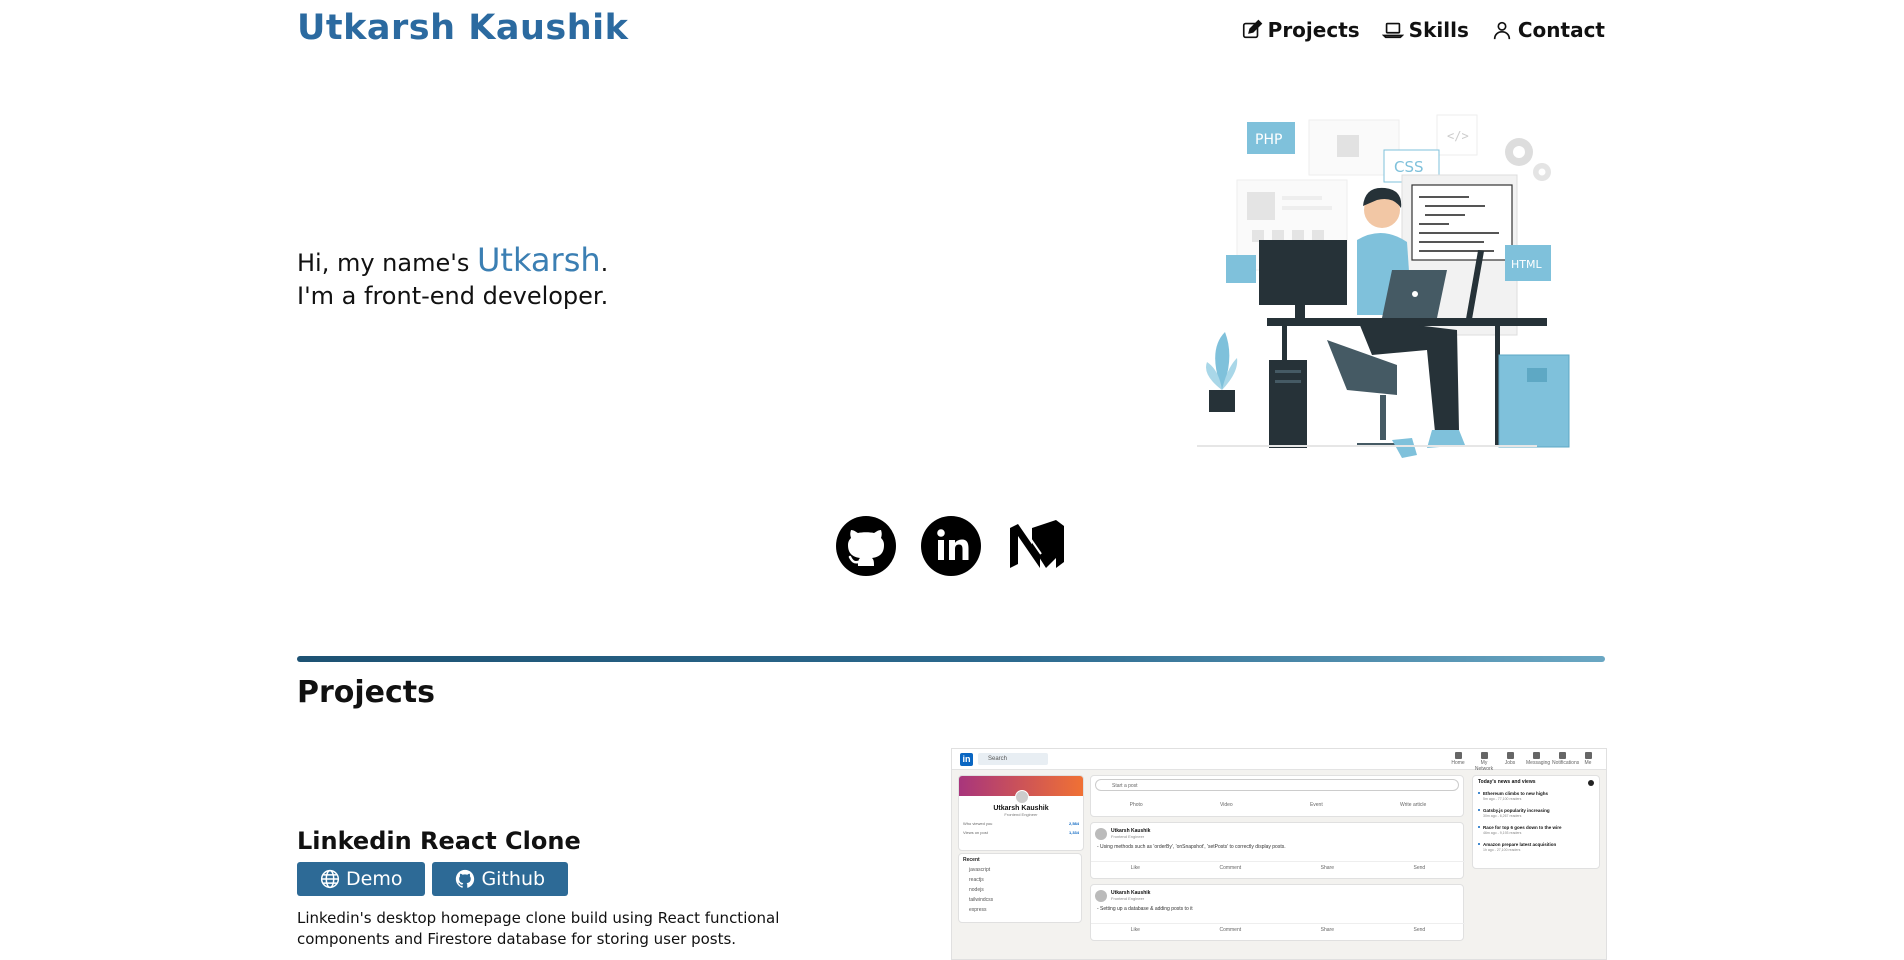  Describe the element at coordinates (966, 759) in the screenshot. I see `linkedin-logo-icon: in` at that location.